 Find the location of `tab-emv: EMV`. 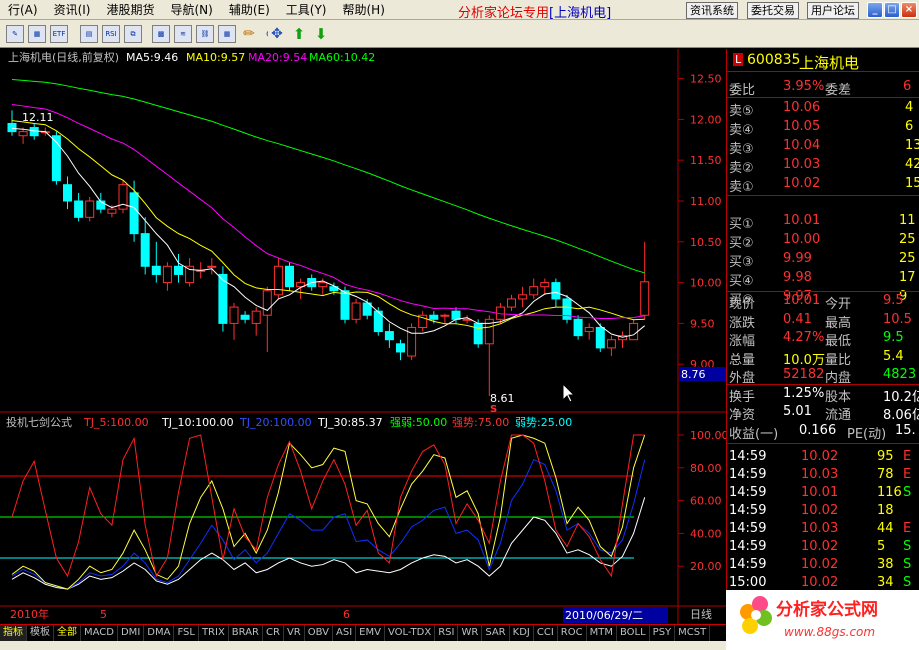

tab-emv: EMV is located at coordinates (370, 633).